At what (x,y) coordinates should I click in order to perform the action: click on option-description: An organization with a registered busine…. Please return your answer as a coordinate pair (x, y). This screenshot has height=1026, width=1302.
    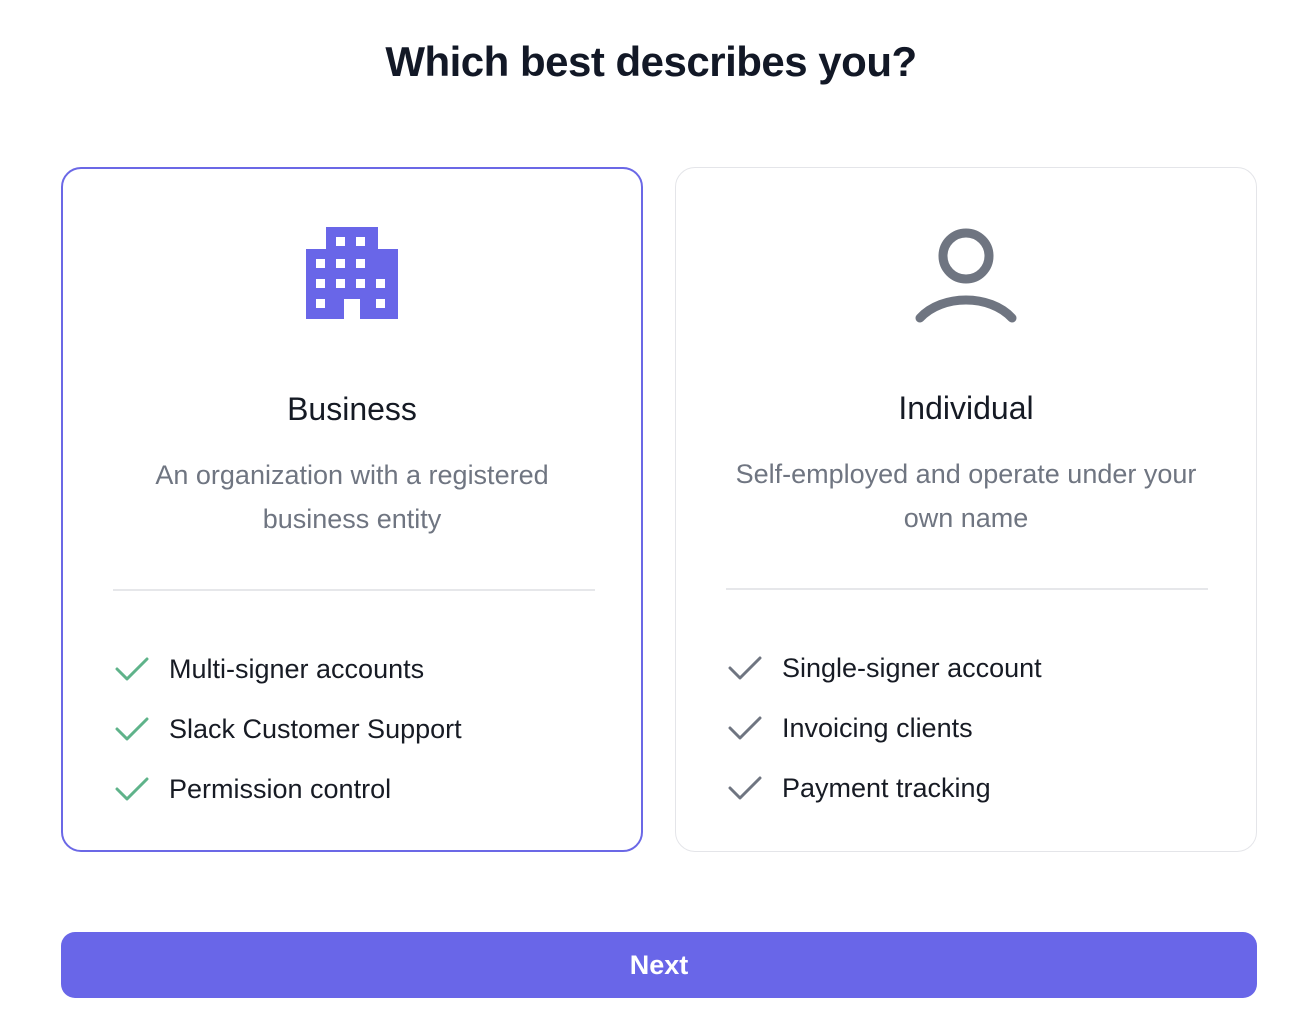
    Looking at the image, I should click on (352, 497).